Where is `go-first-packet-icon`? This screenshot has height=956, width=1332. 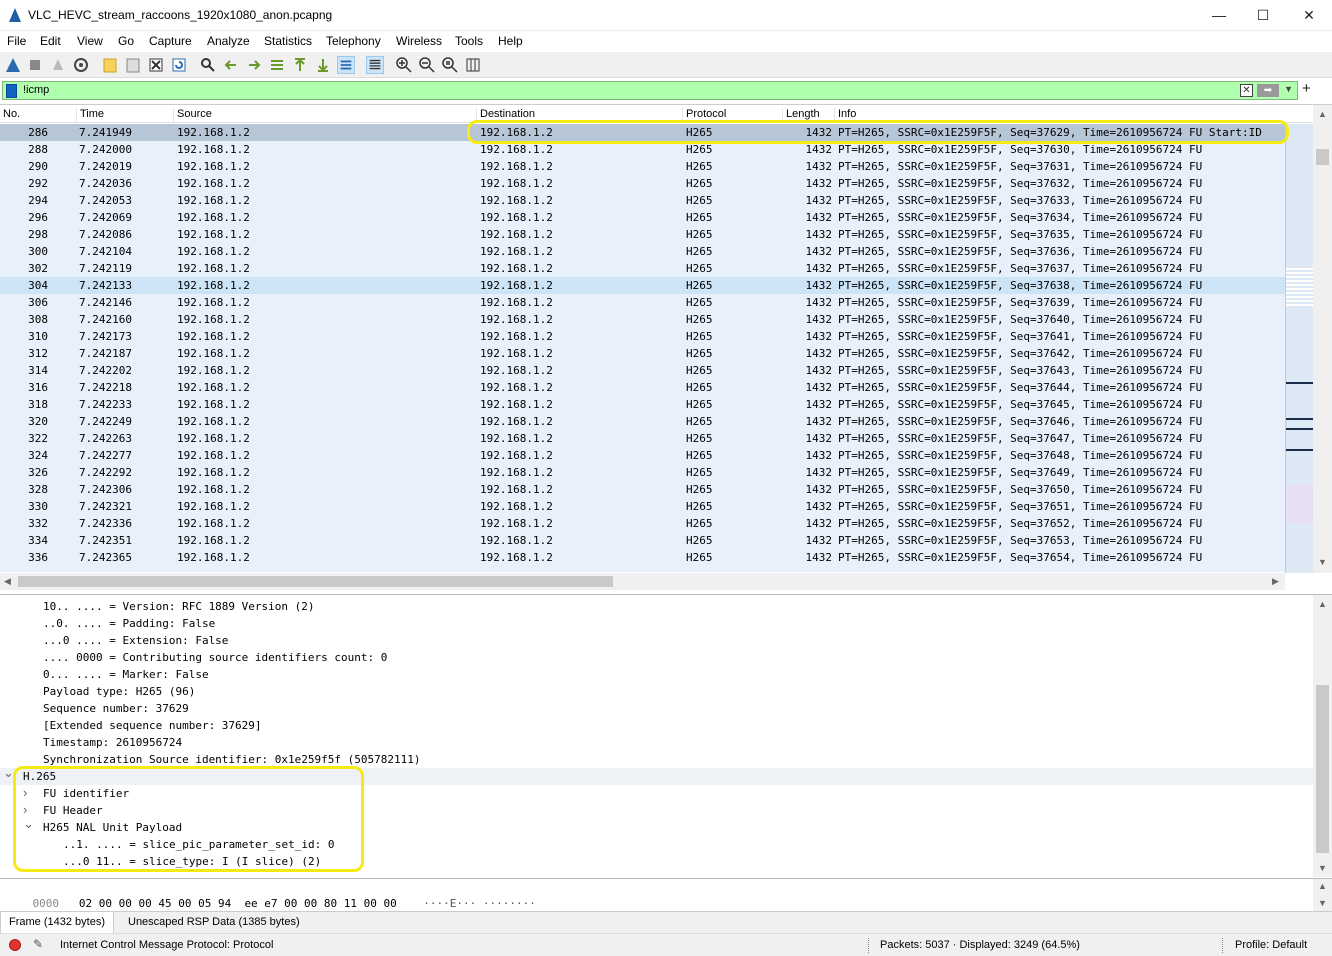 go-first-packet-icon is located at coordinates (300, 65).